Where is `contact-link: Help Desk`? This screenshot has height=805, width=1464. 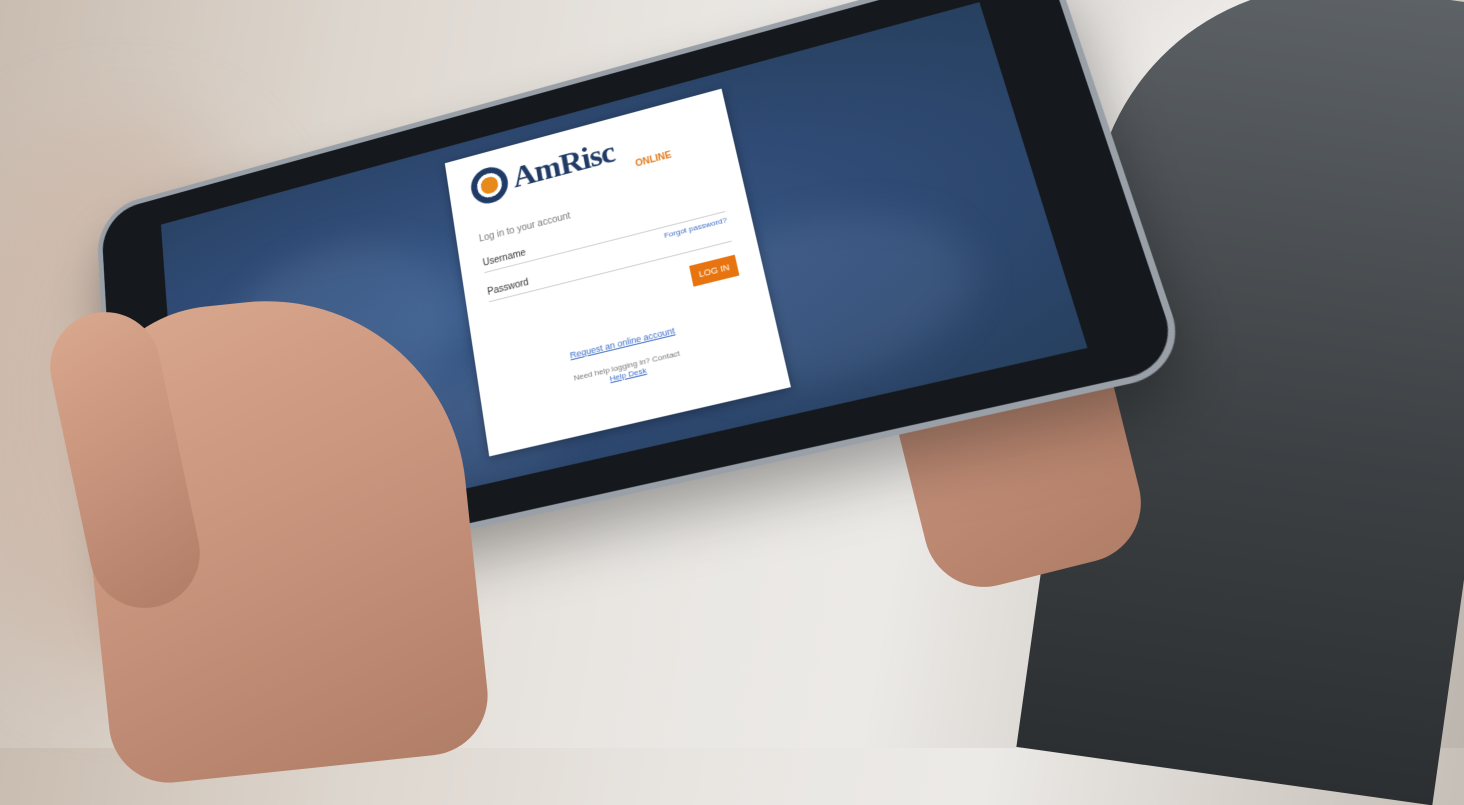
contact-link: Help Desk is located at coordinates (630, 374).